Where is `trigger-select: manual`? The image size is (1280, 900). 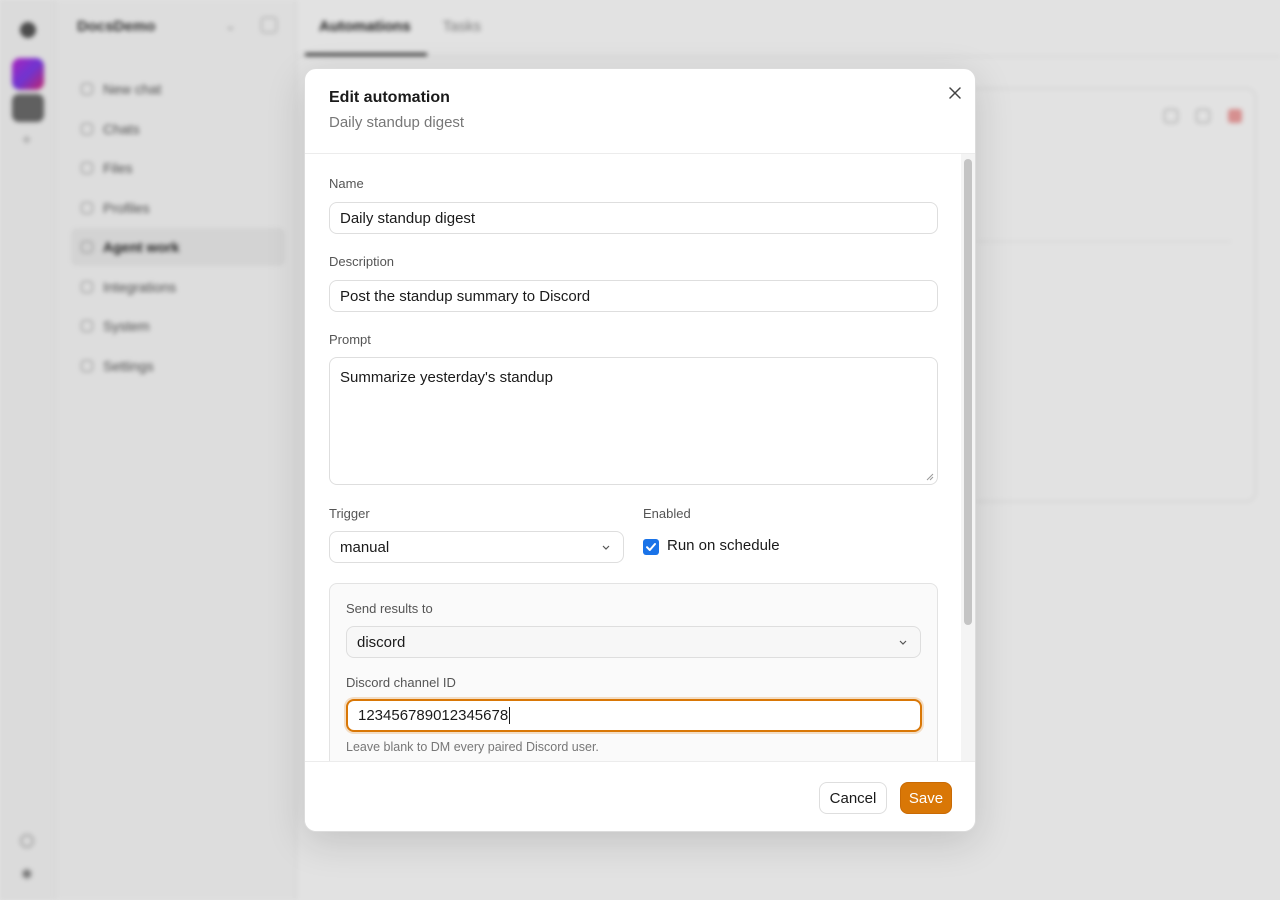
trigger-select: manual is located at coordinates (476, 547).